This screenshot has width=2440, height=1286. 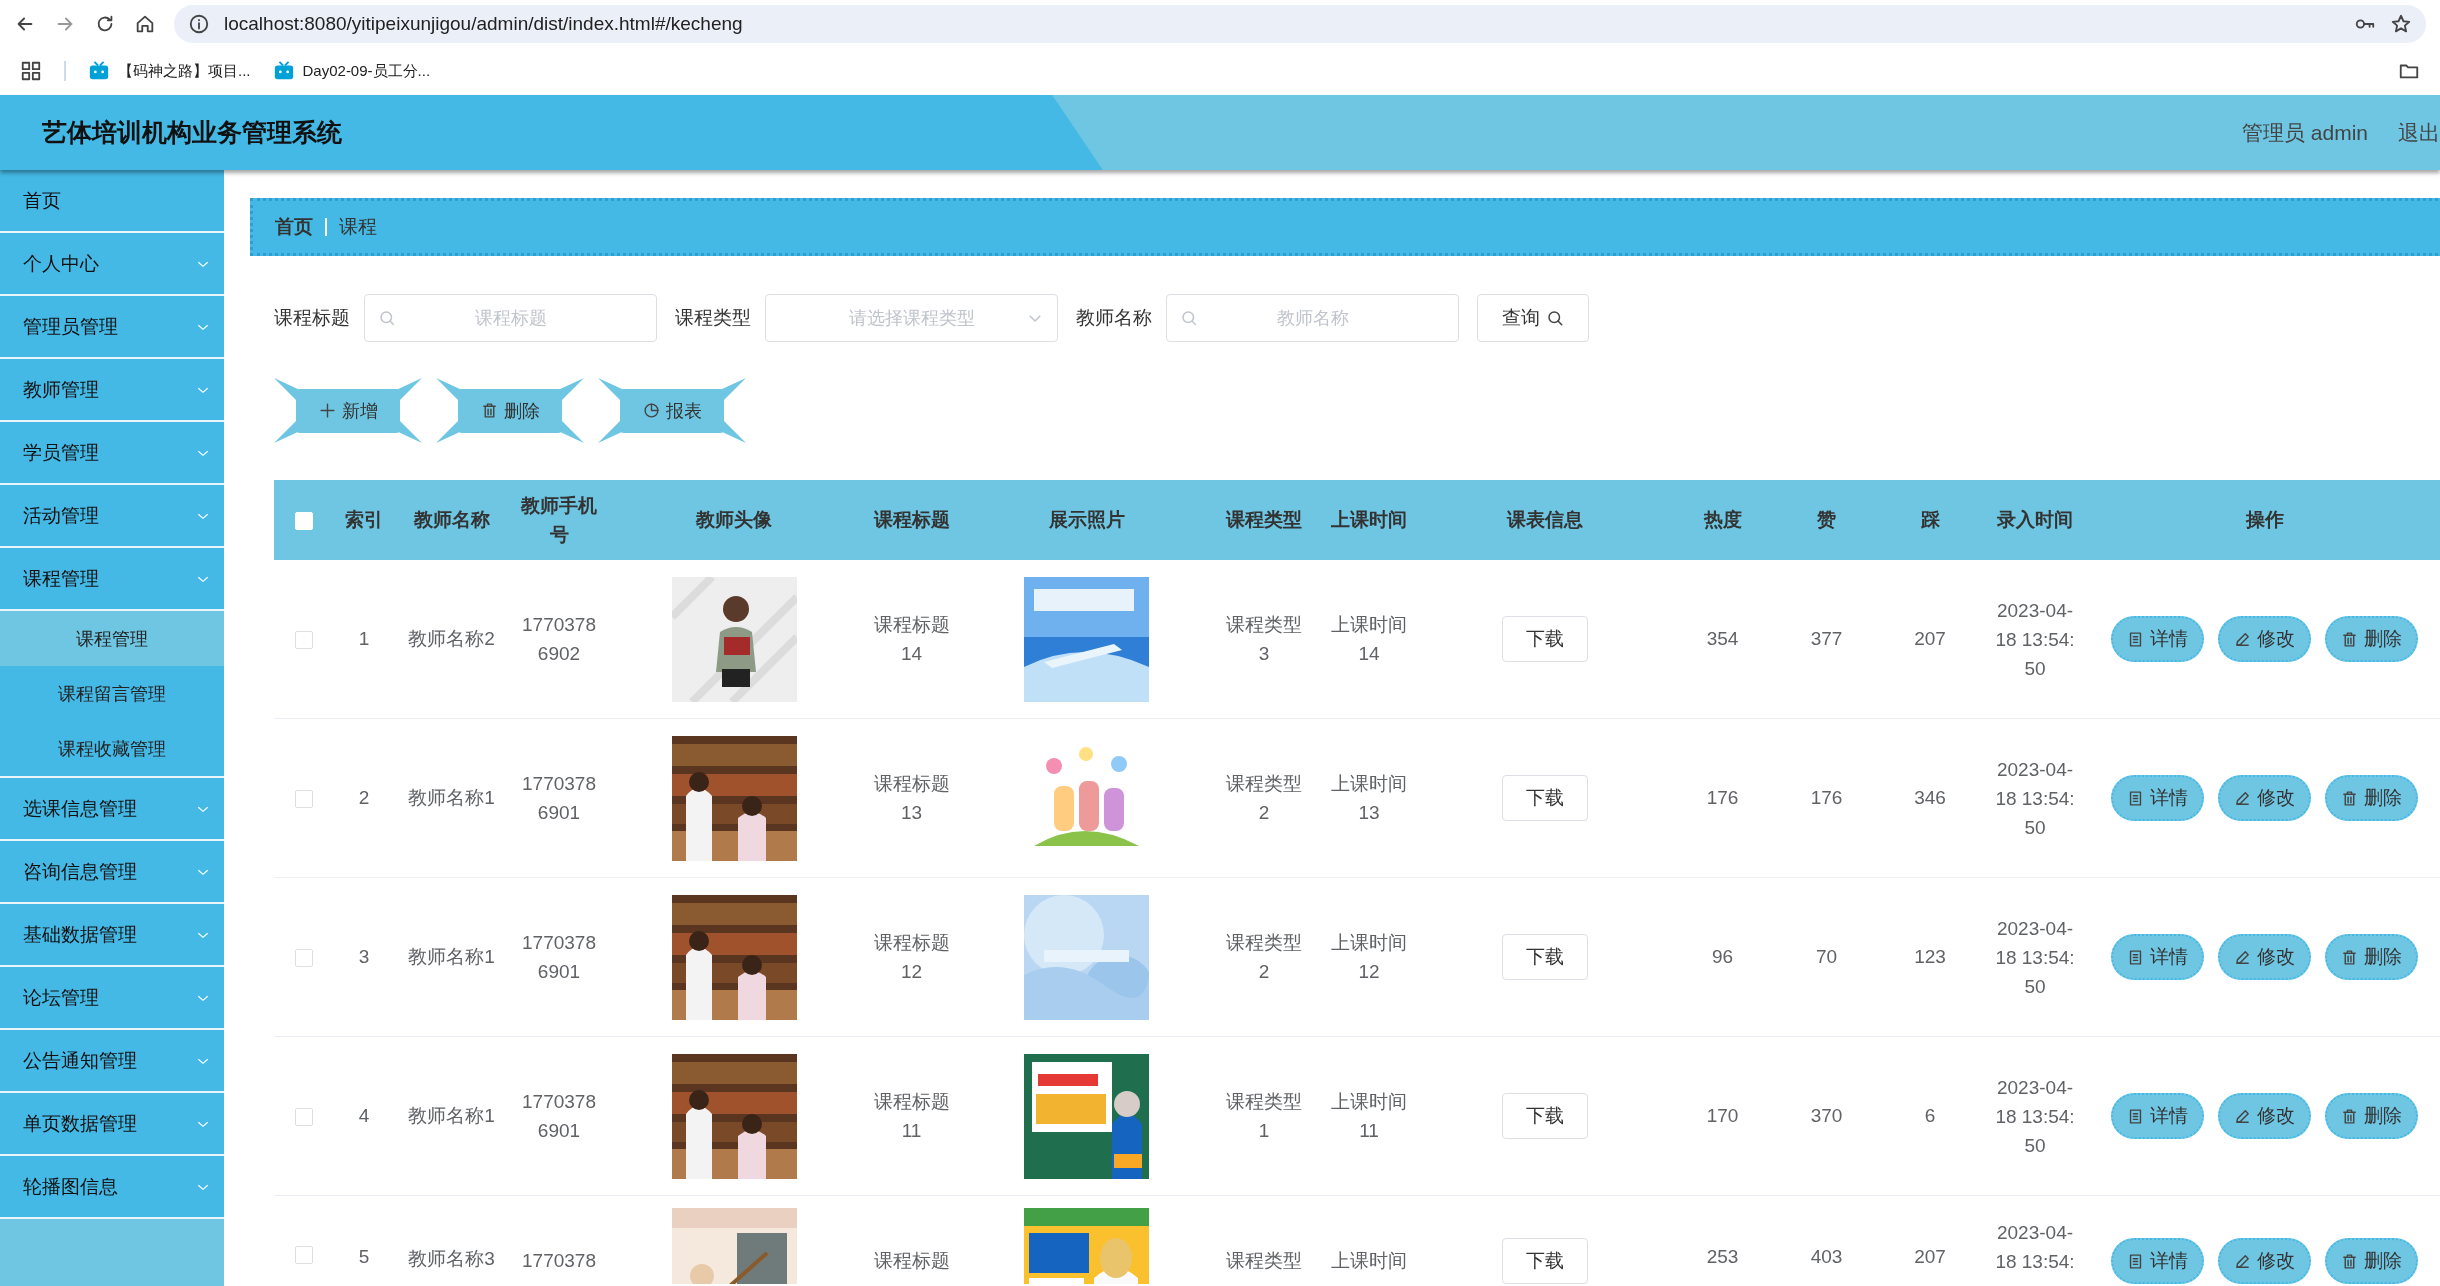 What do you see at coordinates (1826, 1116) in the screenshot?
I see `table-cell-text: 370` at bounding box center [1826, 1116].